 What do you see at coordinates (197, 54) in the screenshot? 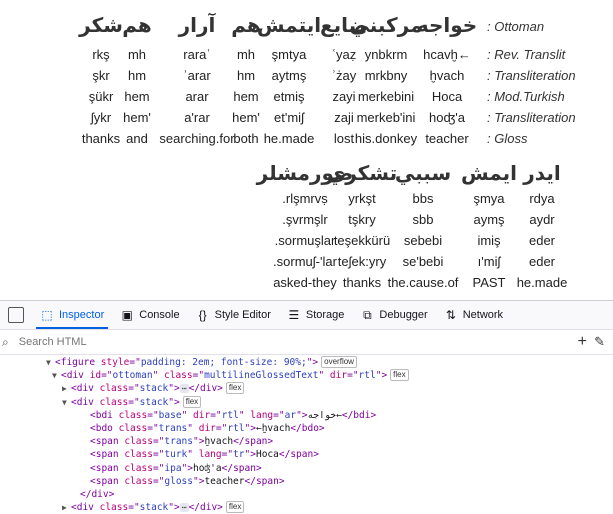
I see `gloss-cell: raraʾ` at bounding box center [197, 54].